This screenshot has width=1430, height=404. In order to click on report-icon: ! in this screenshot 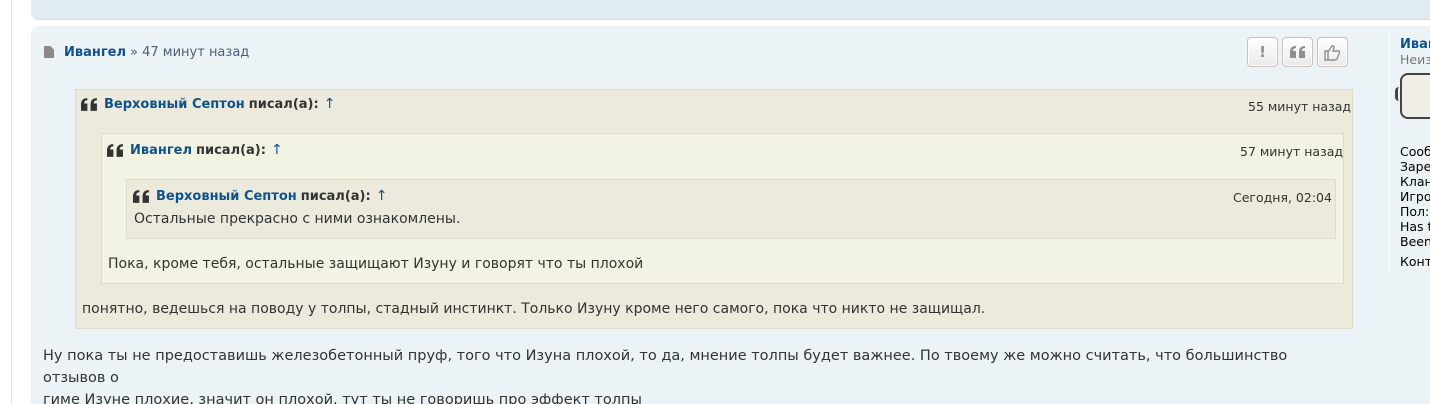, I will do `click(1262, 52)`.